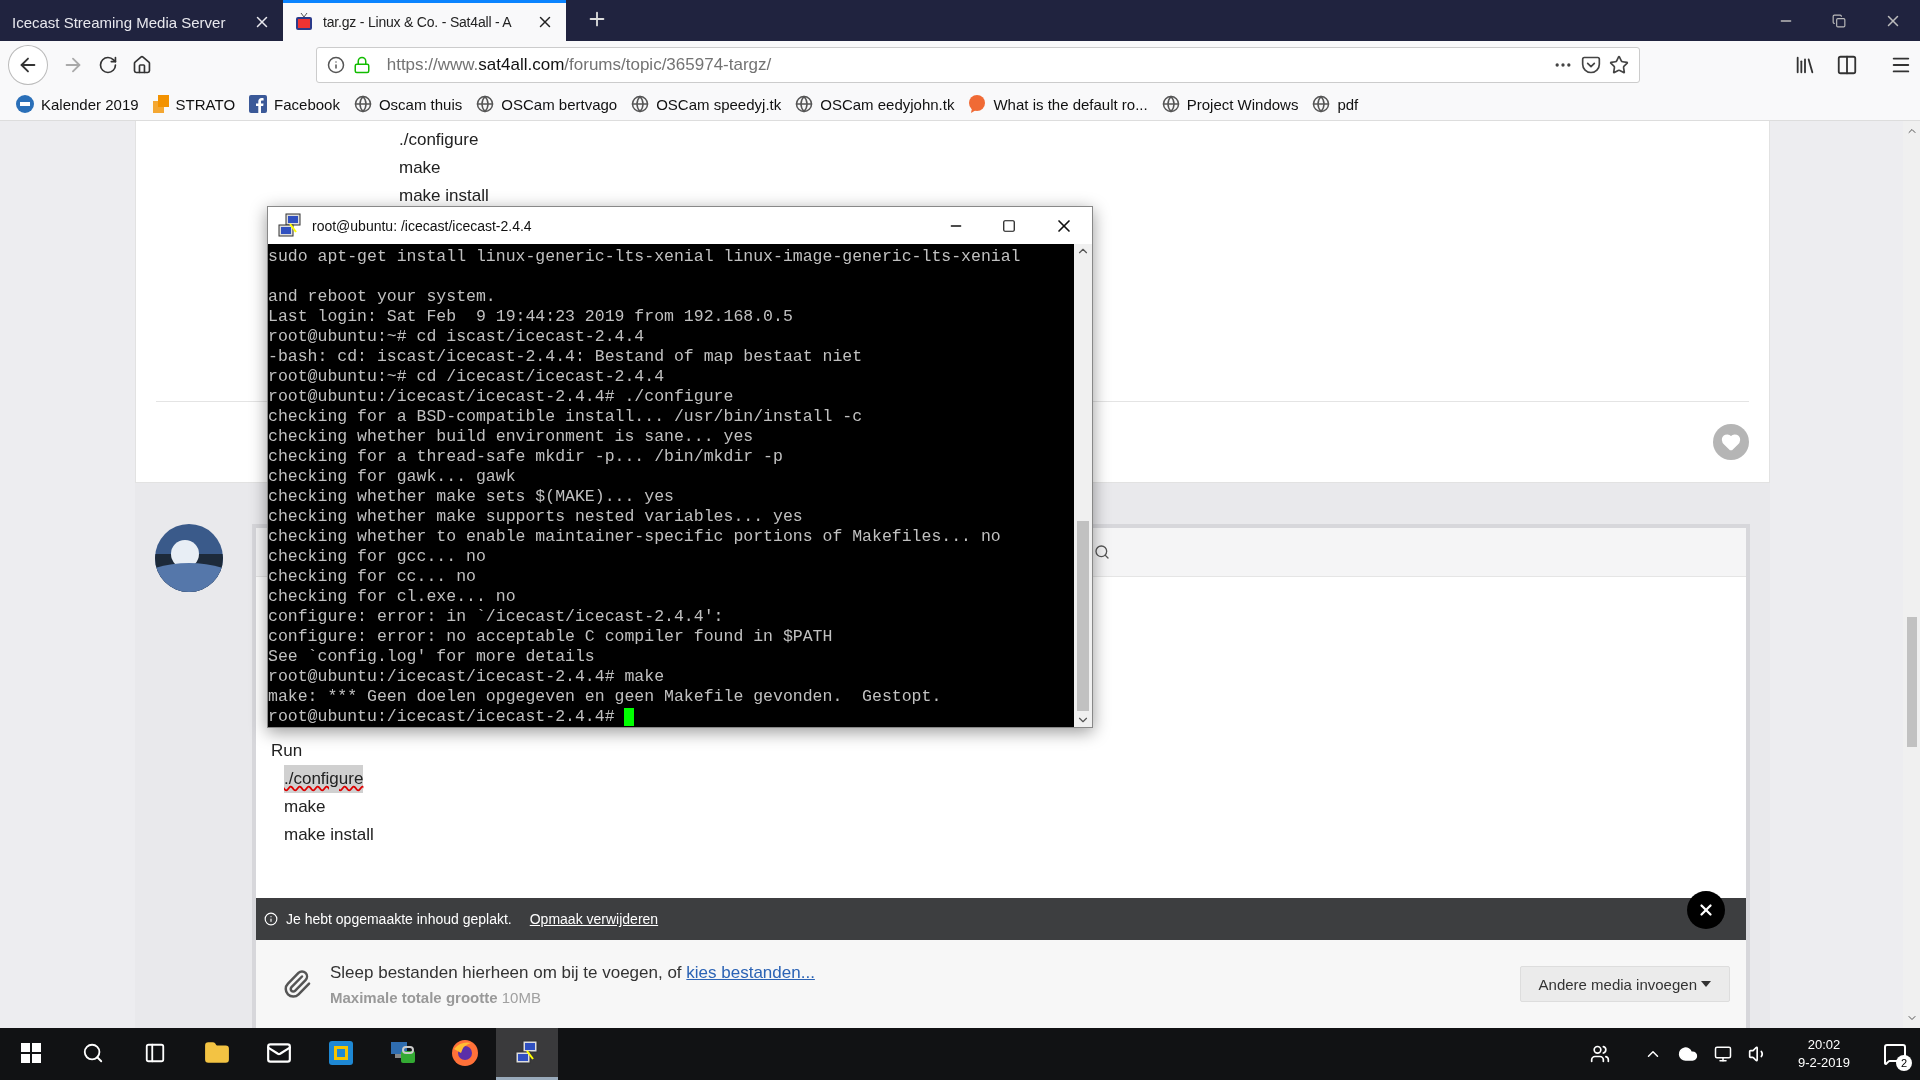  I want to click on heart-icon, so click(1731, 442).